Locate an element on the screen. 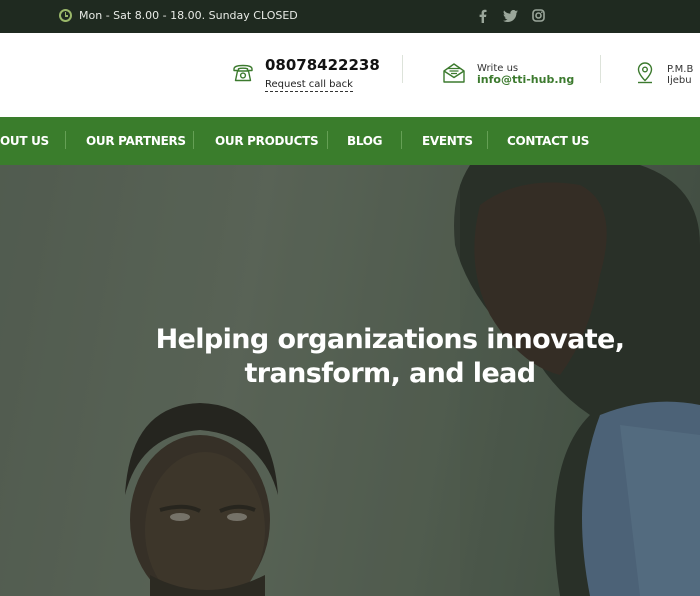  opening-hours-text: Mon - Sat 8.00 - 18.00. Sunday CLOSED is located at coordinates (188, 15).